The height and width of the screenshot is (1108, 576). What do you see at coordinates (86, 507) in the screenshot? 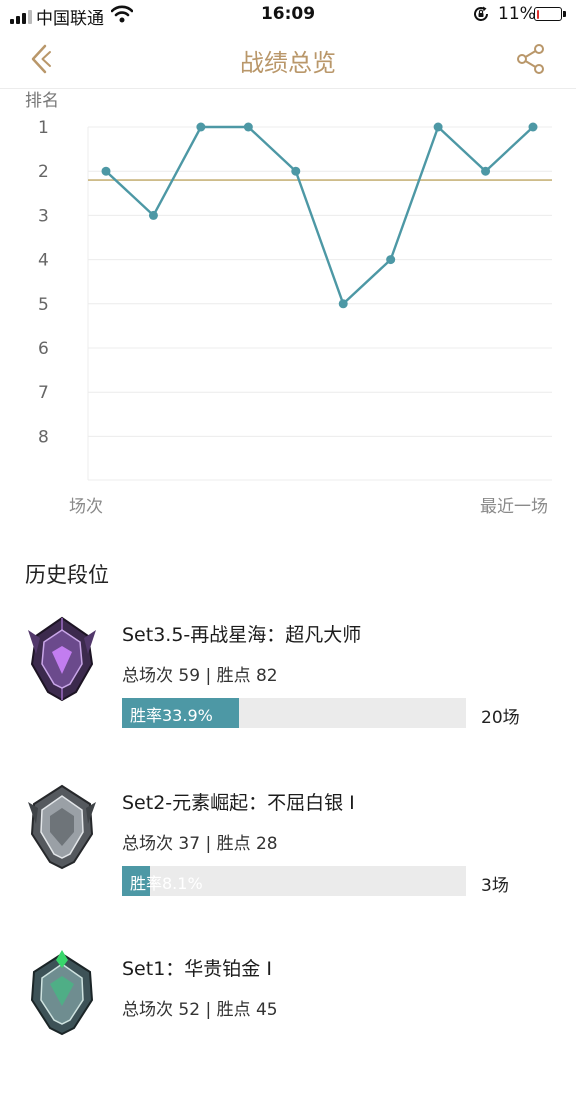
I see `x-axis-label-start: 场次` at bounding box center [86, 507].